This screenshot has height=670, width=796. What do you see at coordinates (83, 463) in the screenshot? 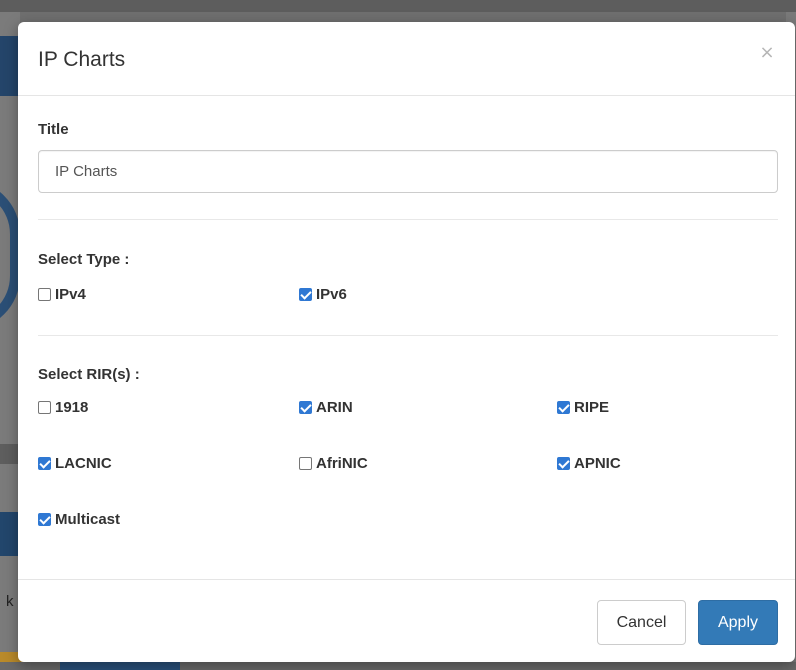
I see `checkbox-label: LACNIC` at bounding box center [83, 463].